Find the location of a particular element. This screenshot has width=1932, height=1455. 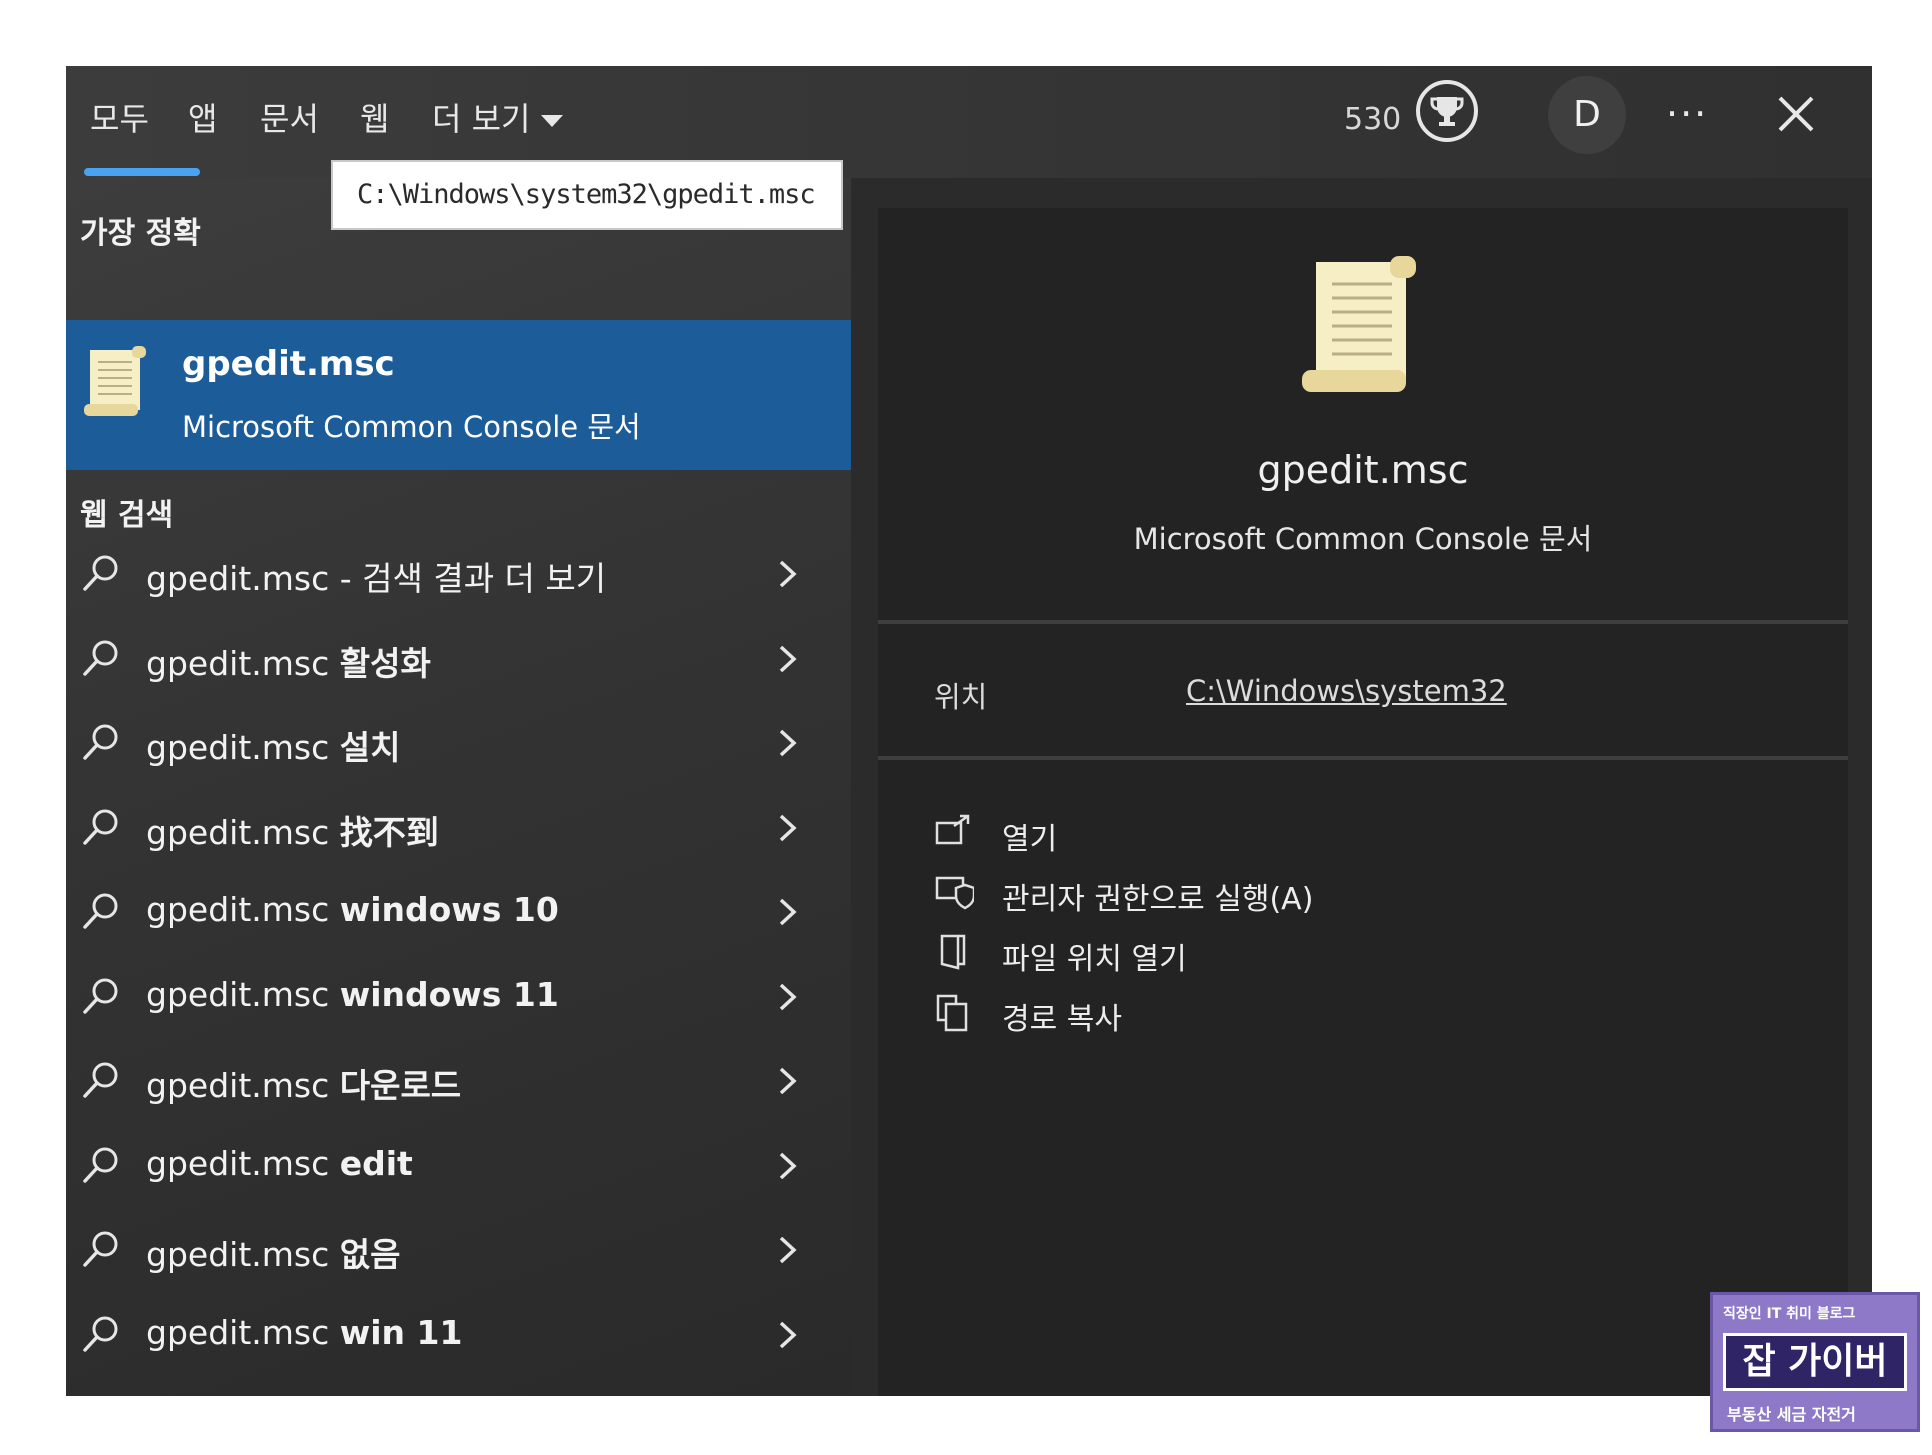

close-icon is located at coordinates (1796, 114).